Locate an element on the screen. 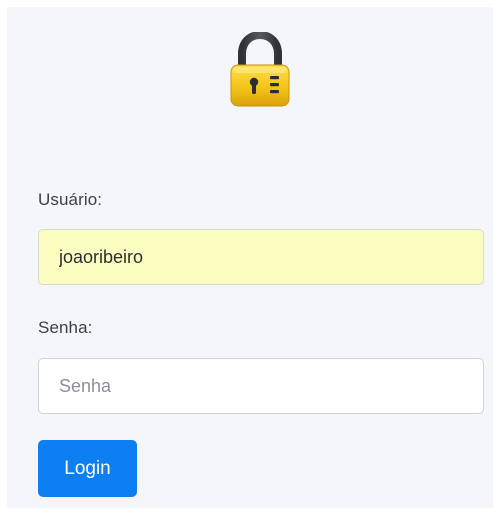  login-button: Login is located at coordinates (87, 468).